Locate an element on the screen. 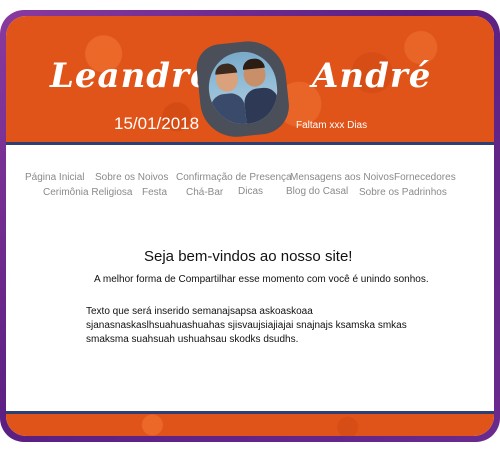 Image resolution: width=500 pixels, height=450 pixels. nav-sobre-os-noivos: Sobre os Noivos is located at coordinates (131, 177).